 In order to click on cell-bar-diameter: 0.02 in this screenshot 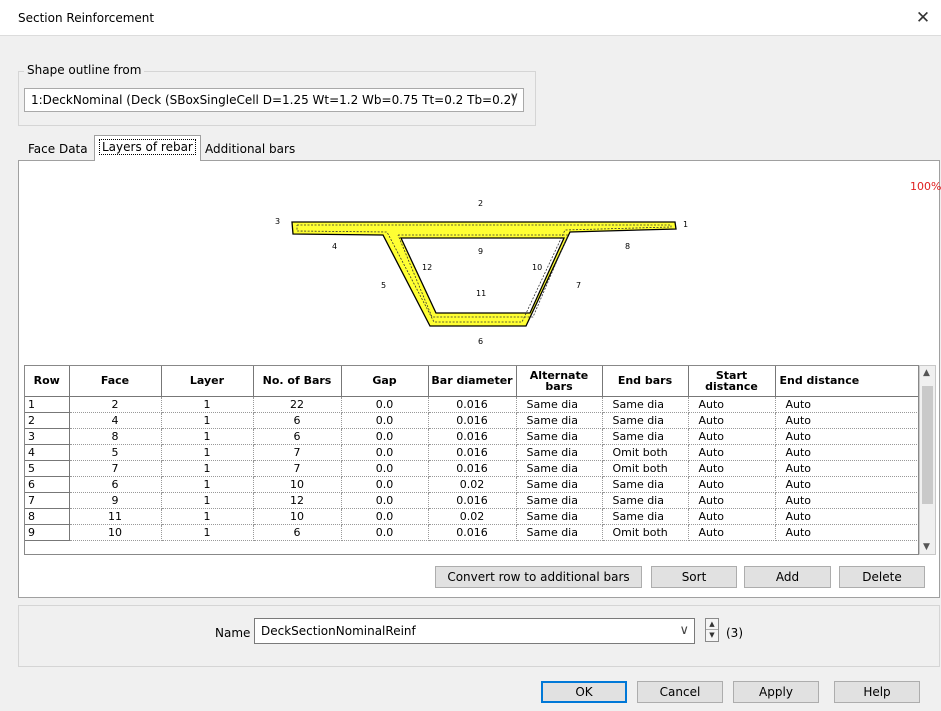, I will do `click(472, 484)`.